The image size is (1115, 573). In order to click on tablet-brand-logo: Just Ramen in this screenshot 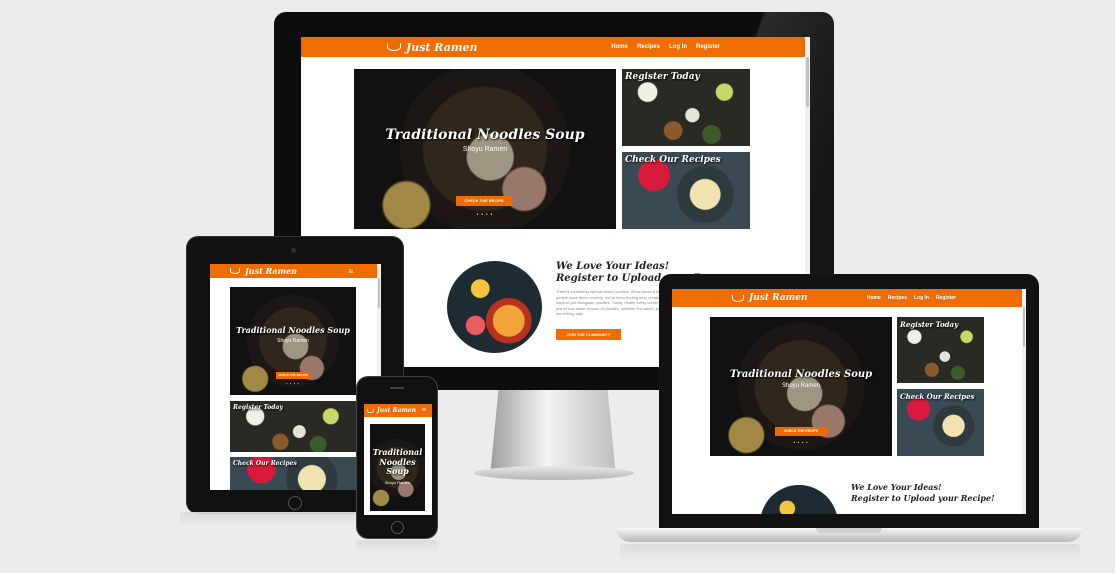, I will do `click(263, 271)`.